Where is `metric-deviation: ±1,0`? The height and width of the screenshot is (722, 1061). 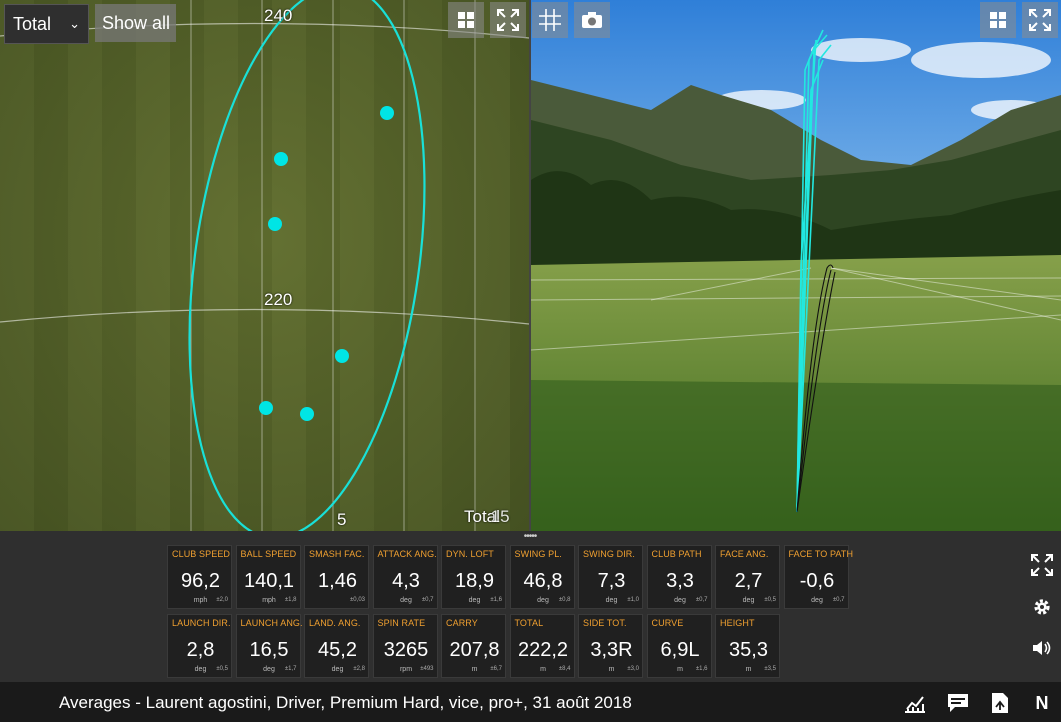 metric-deviation: ±1,0 is located at coordinates (633, 600).